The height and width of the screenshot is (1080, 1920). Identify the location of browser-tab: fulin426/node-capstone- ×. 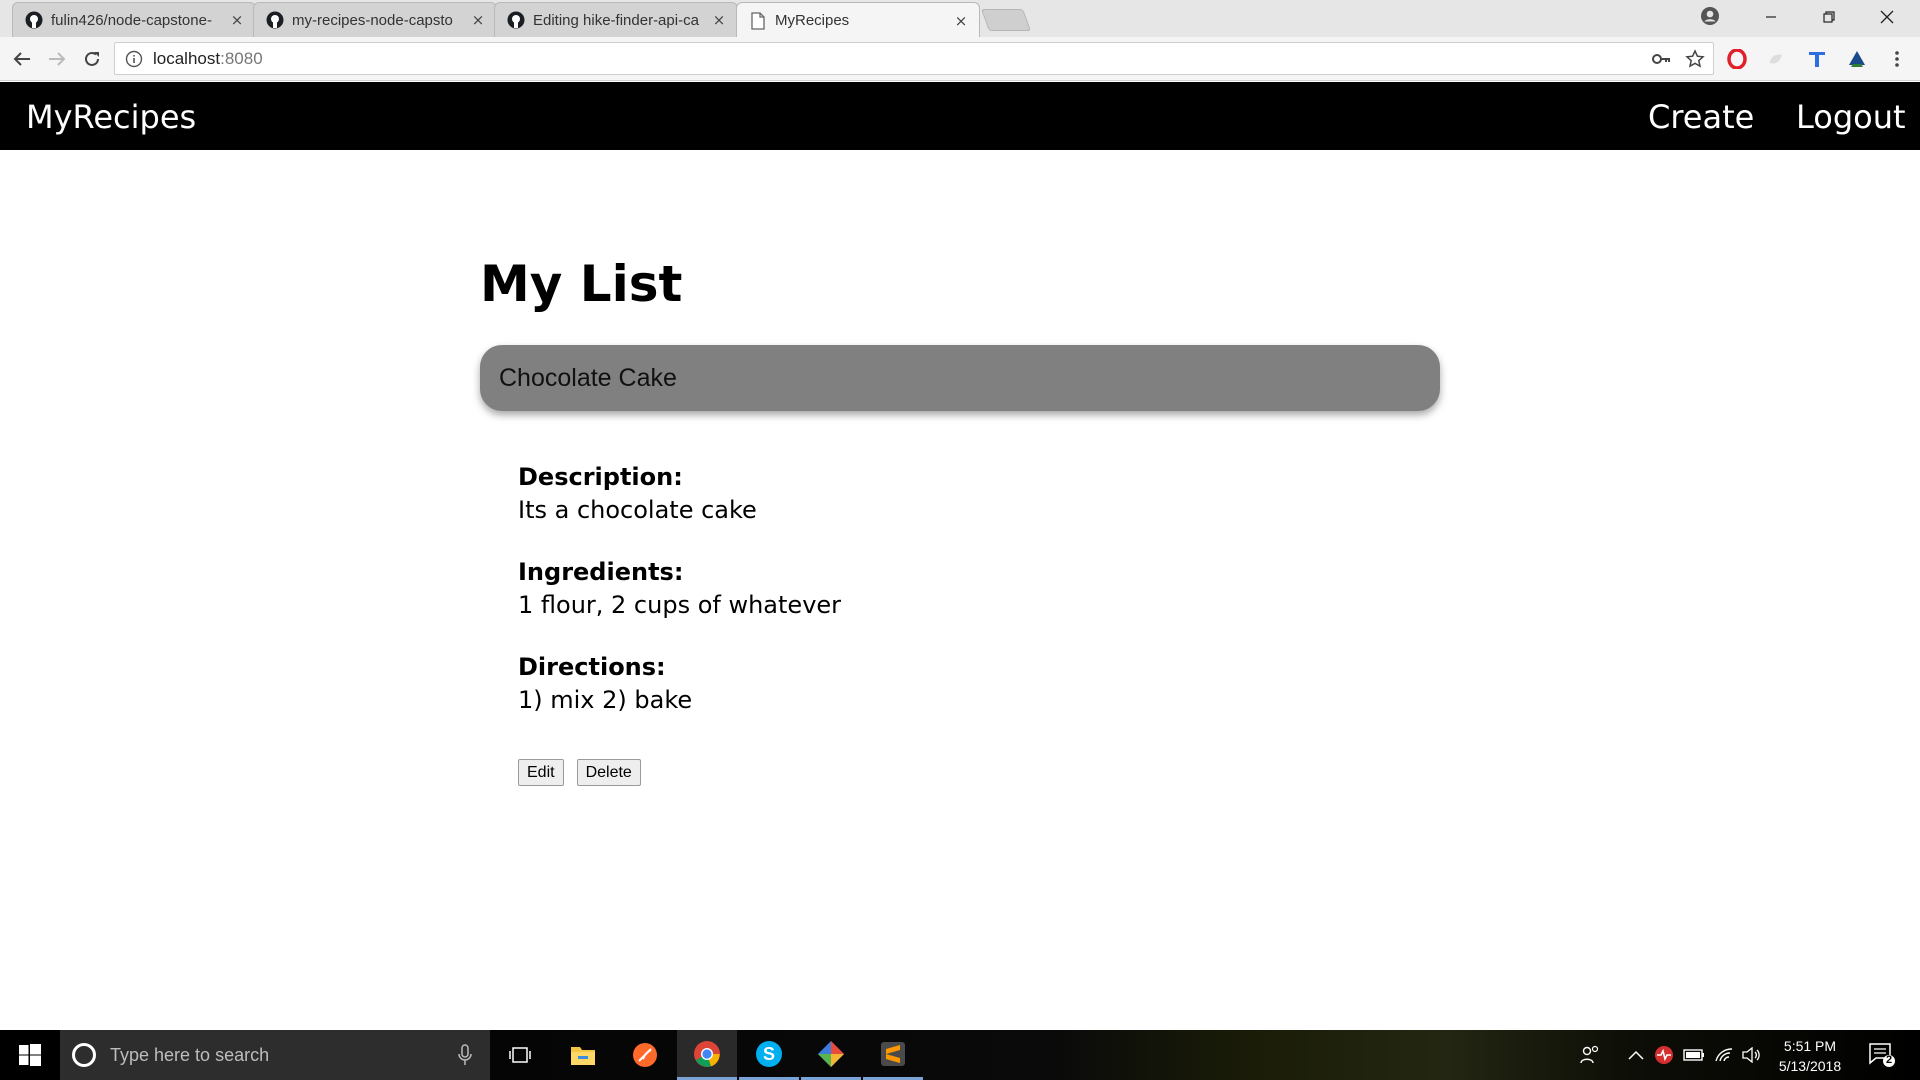
(134, 19).